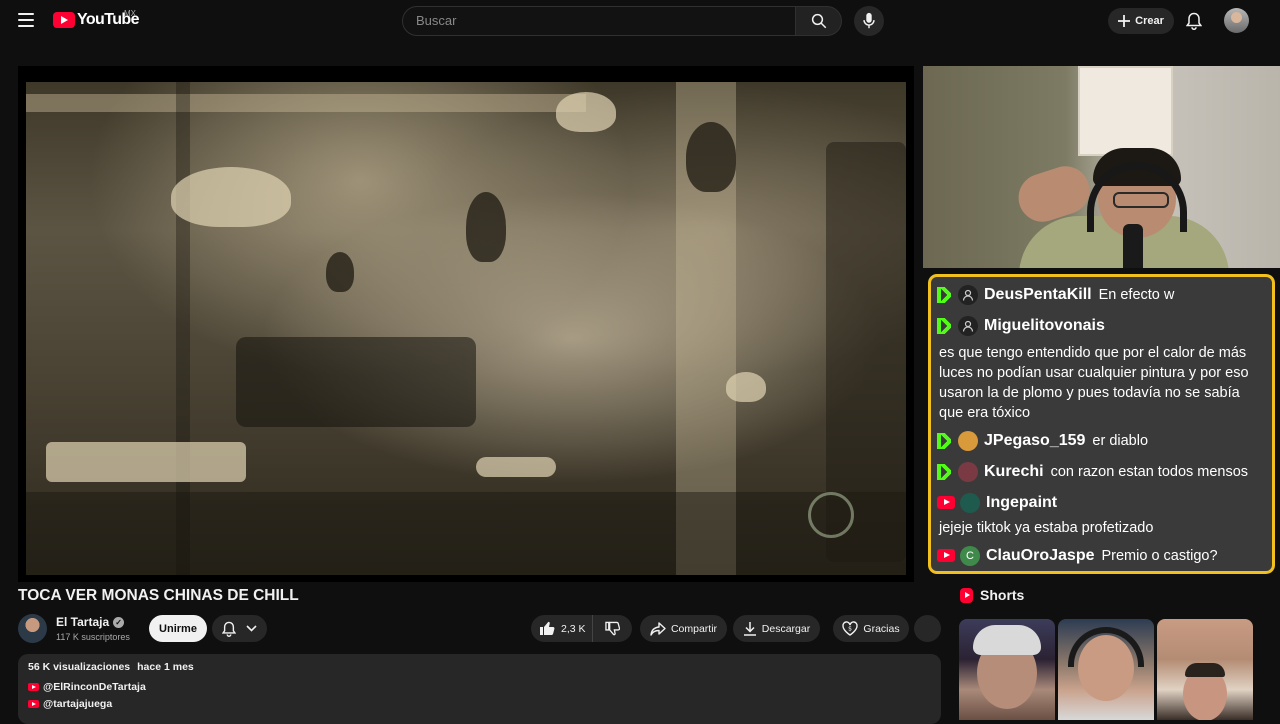 The height and width of the screenshot is (724, 1280). I want to click on chat-message: DeusPentaKill En efecto w, so click(1101, 294).